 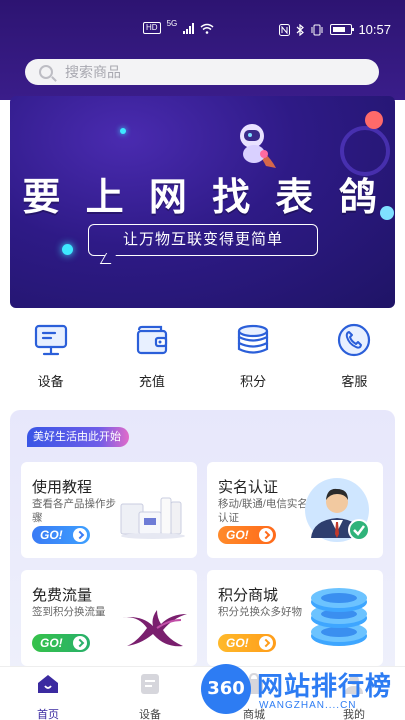 What do you see at coordinates (253, 381) in the screenshot?
I see `shortcut-label: 积分` at bounding box center [253, 381].